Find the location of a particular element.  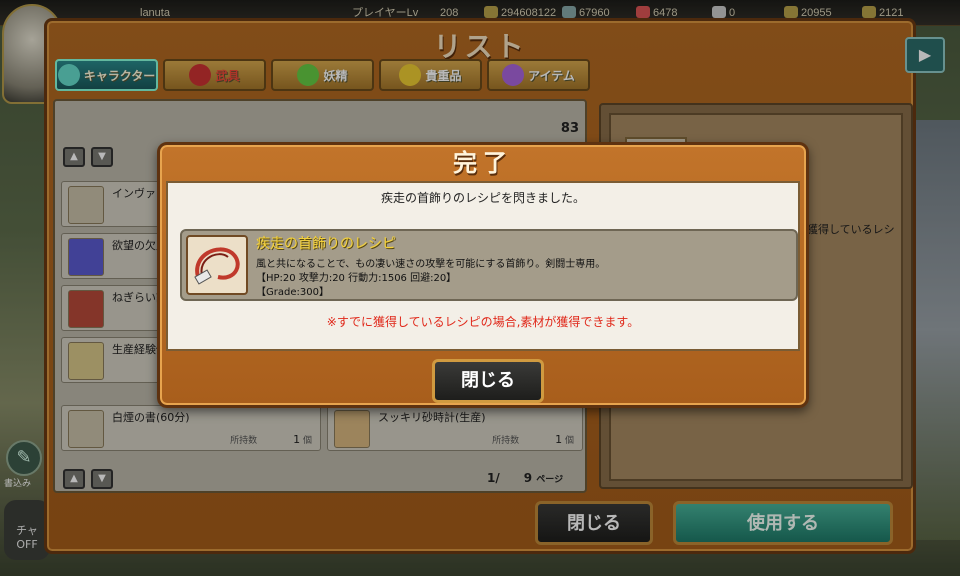

recipe-description: 風と共になることで、もの凄い速さの攻撃を可能にする首飾り。剣闘士専用。 is located at coordinates (431, 264).